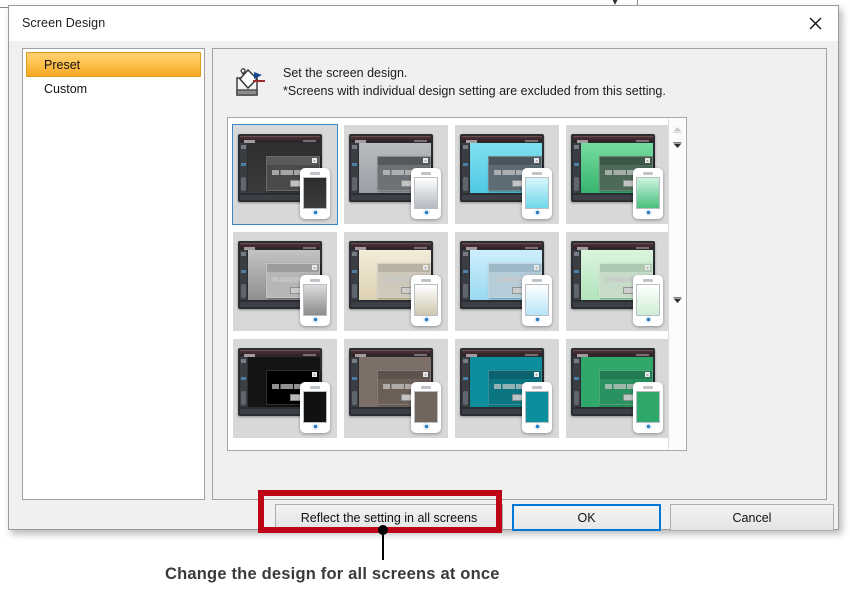  I want to click on thumbnail-design-silver-gray: ×, so click(396, 174).